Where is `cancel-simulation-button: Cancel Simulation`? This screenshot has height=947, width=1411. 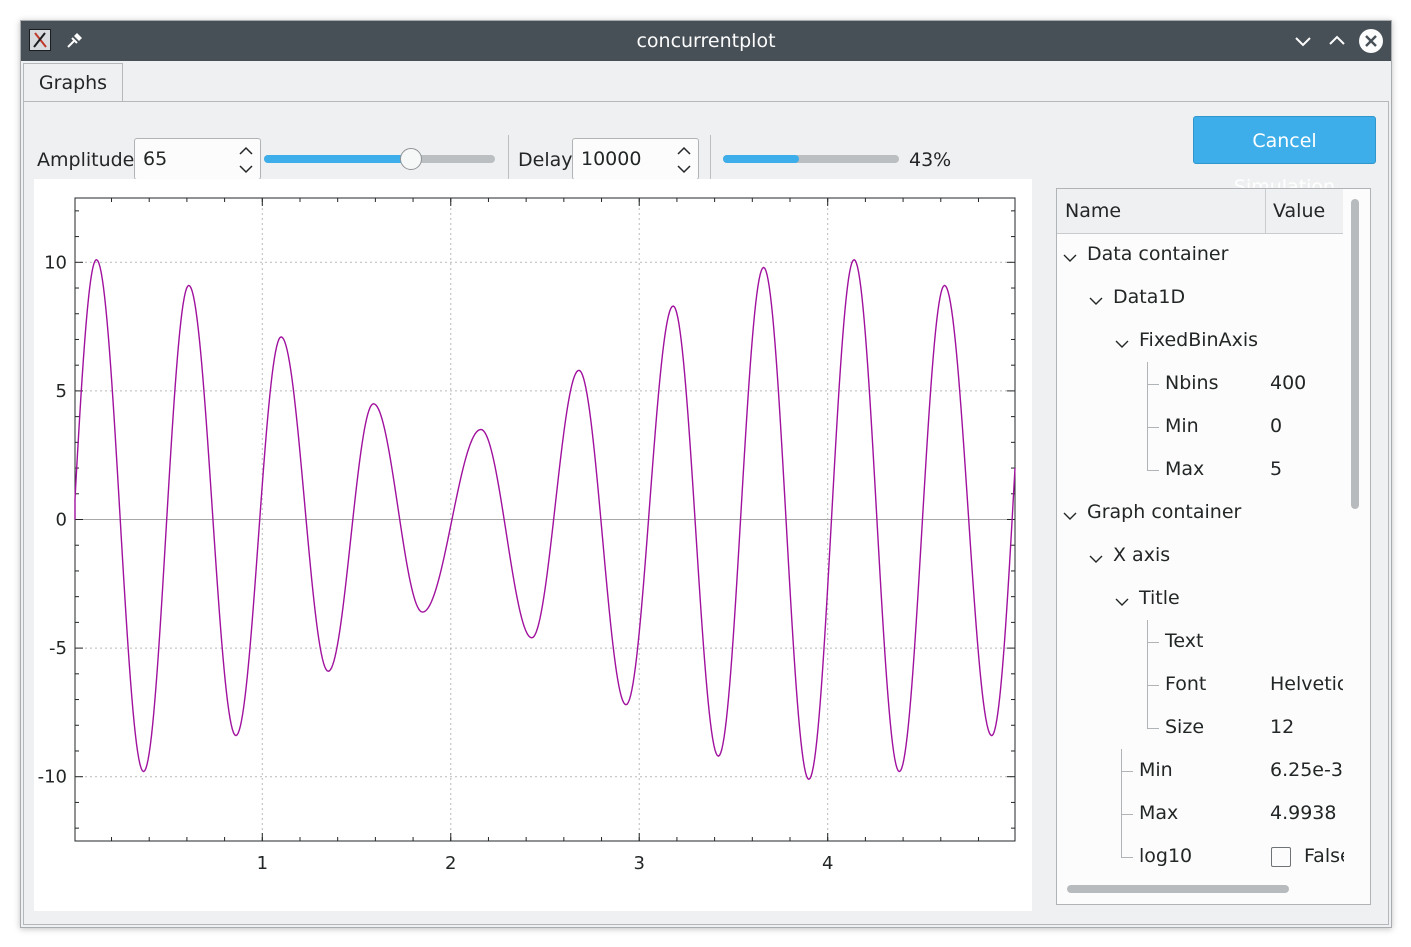 cancel-simulation-button: Cancel Simulation is located at coordinates (1284, 157).